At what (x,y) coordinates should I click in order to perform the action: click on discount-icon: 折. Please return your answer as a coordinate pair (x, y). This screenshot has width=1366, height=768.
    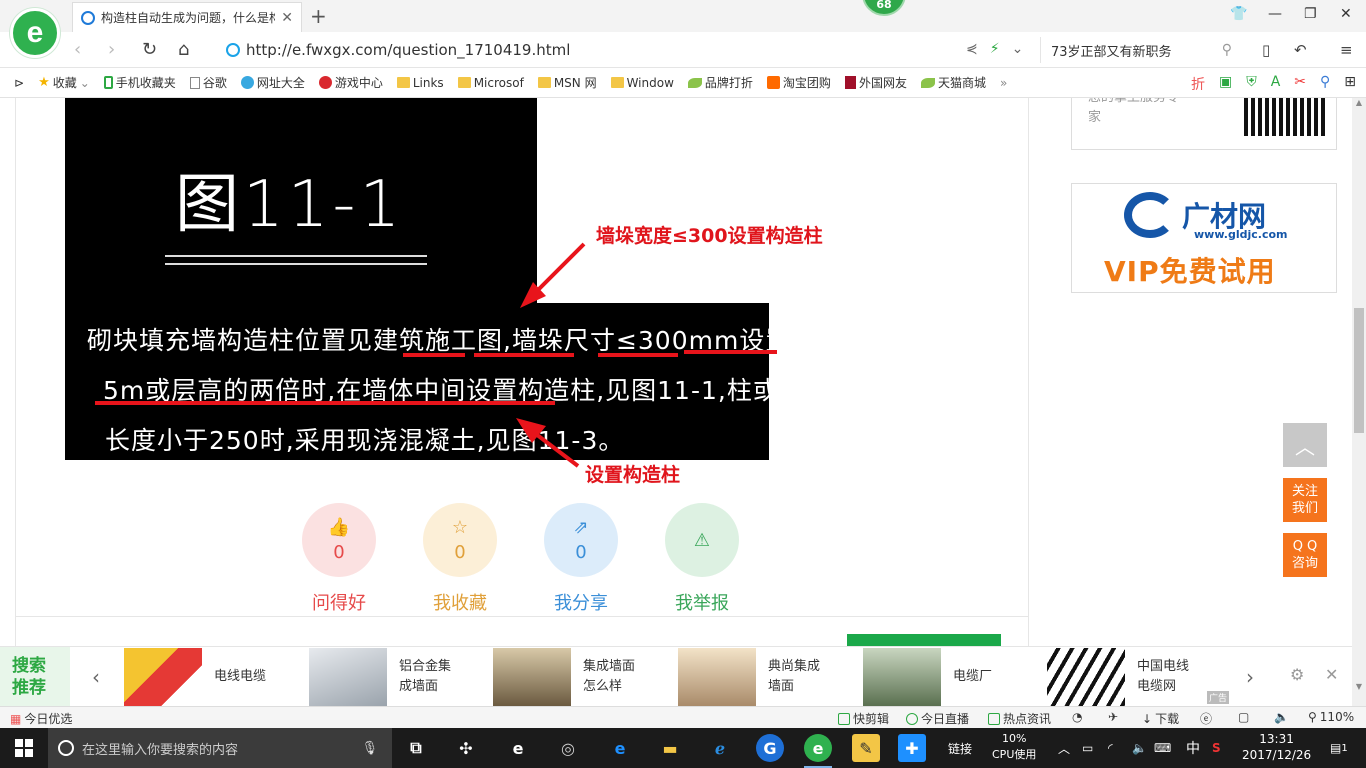
    Looking at the image, I should click on (1198, 84).